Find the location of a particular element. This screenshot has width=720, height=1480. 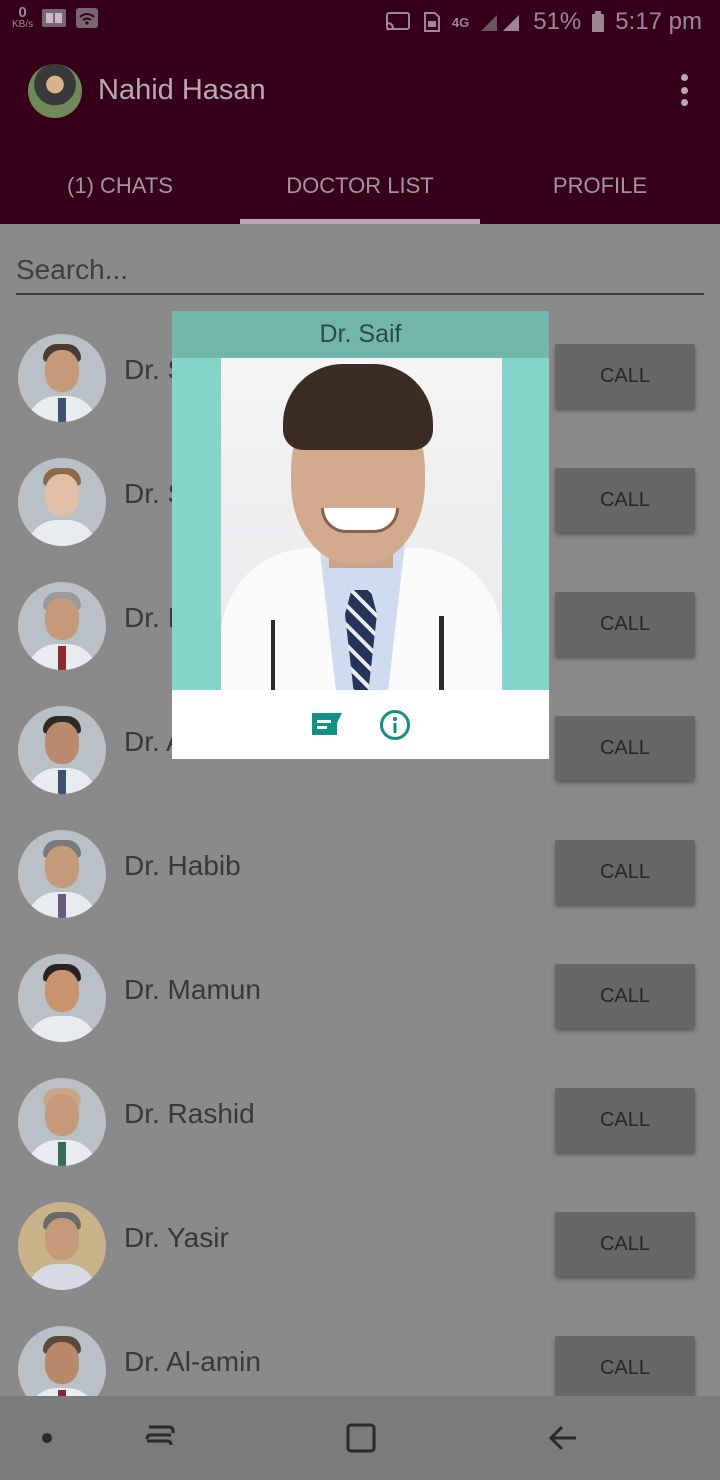

status-bar: 0 KB/s 4G 51% 5:17 pm is located at coordinates (360, 22).